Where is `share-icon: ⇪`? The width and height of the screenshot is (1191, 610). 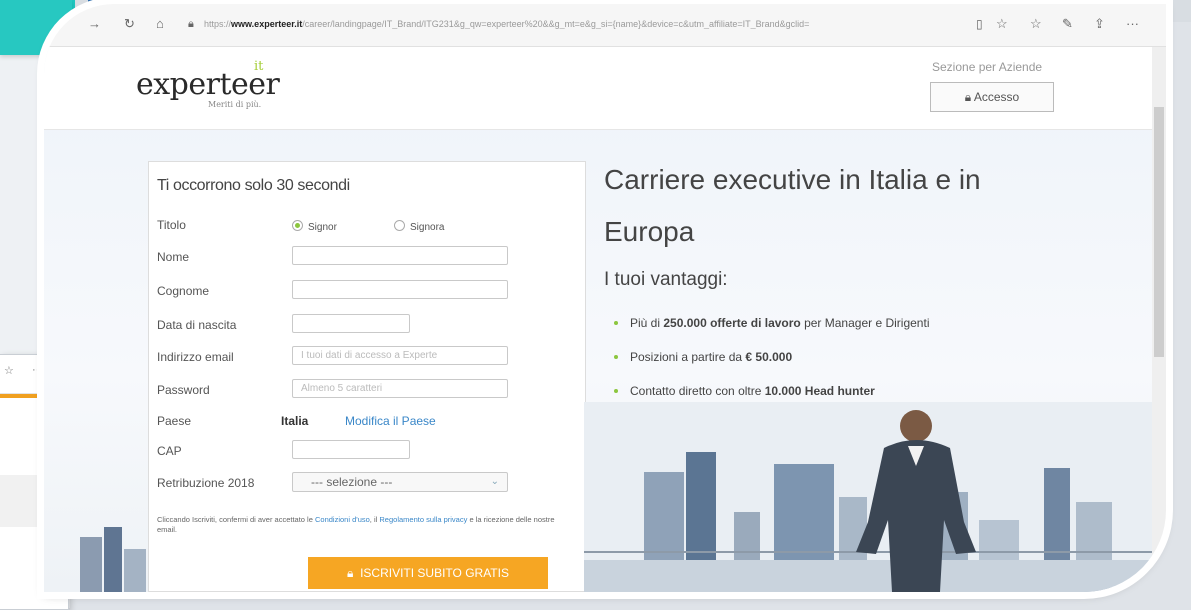 share-icon: ⇪ is located at coordinates (1099, 24).